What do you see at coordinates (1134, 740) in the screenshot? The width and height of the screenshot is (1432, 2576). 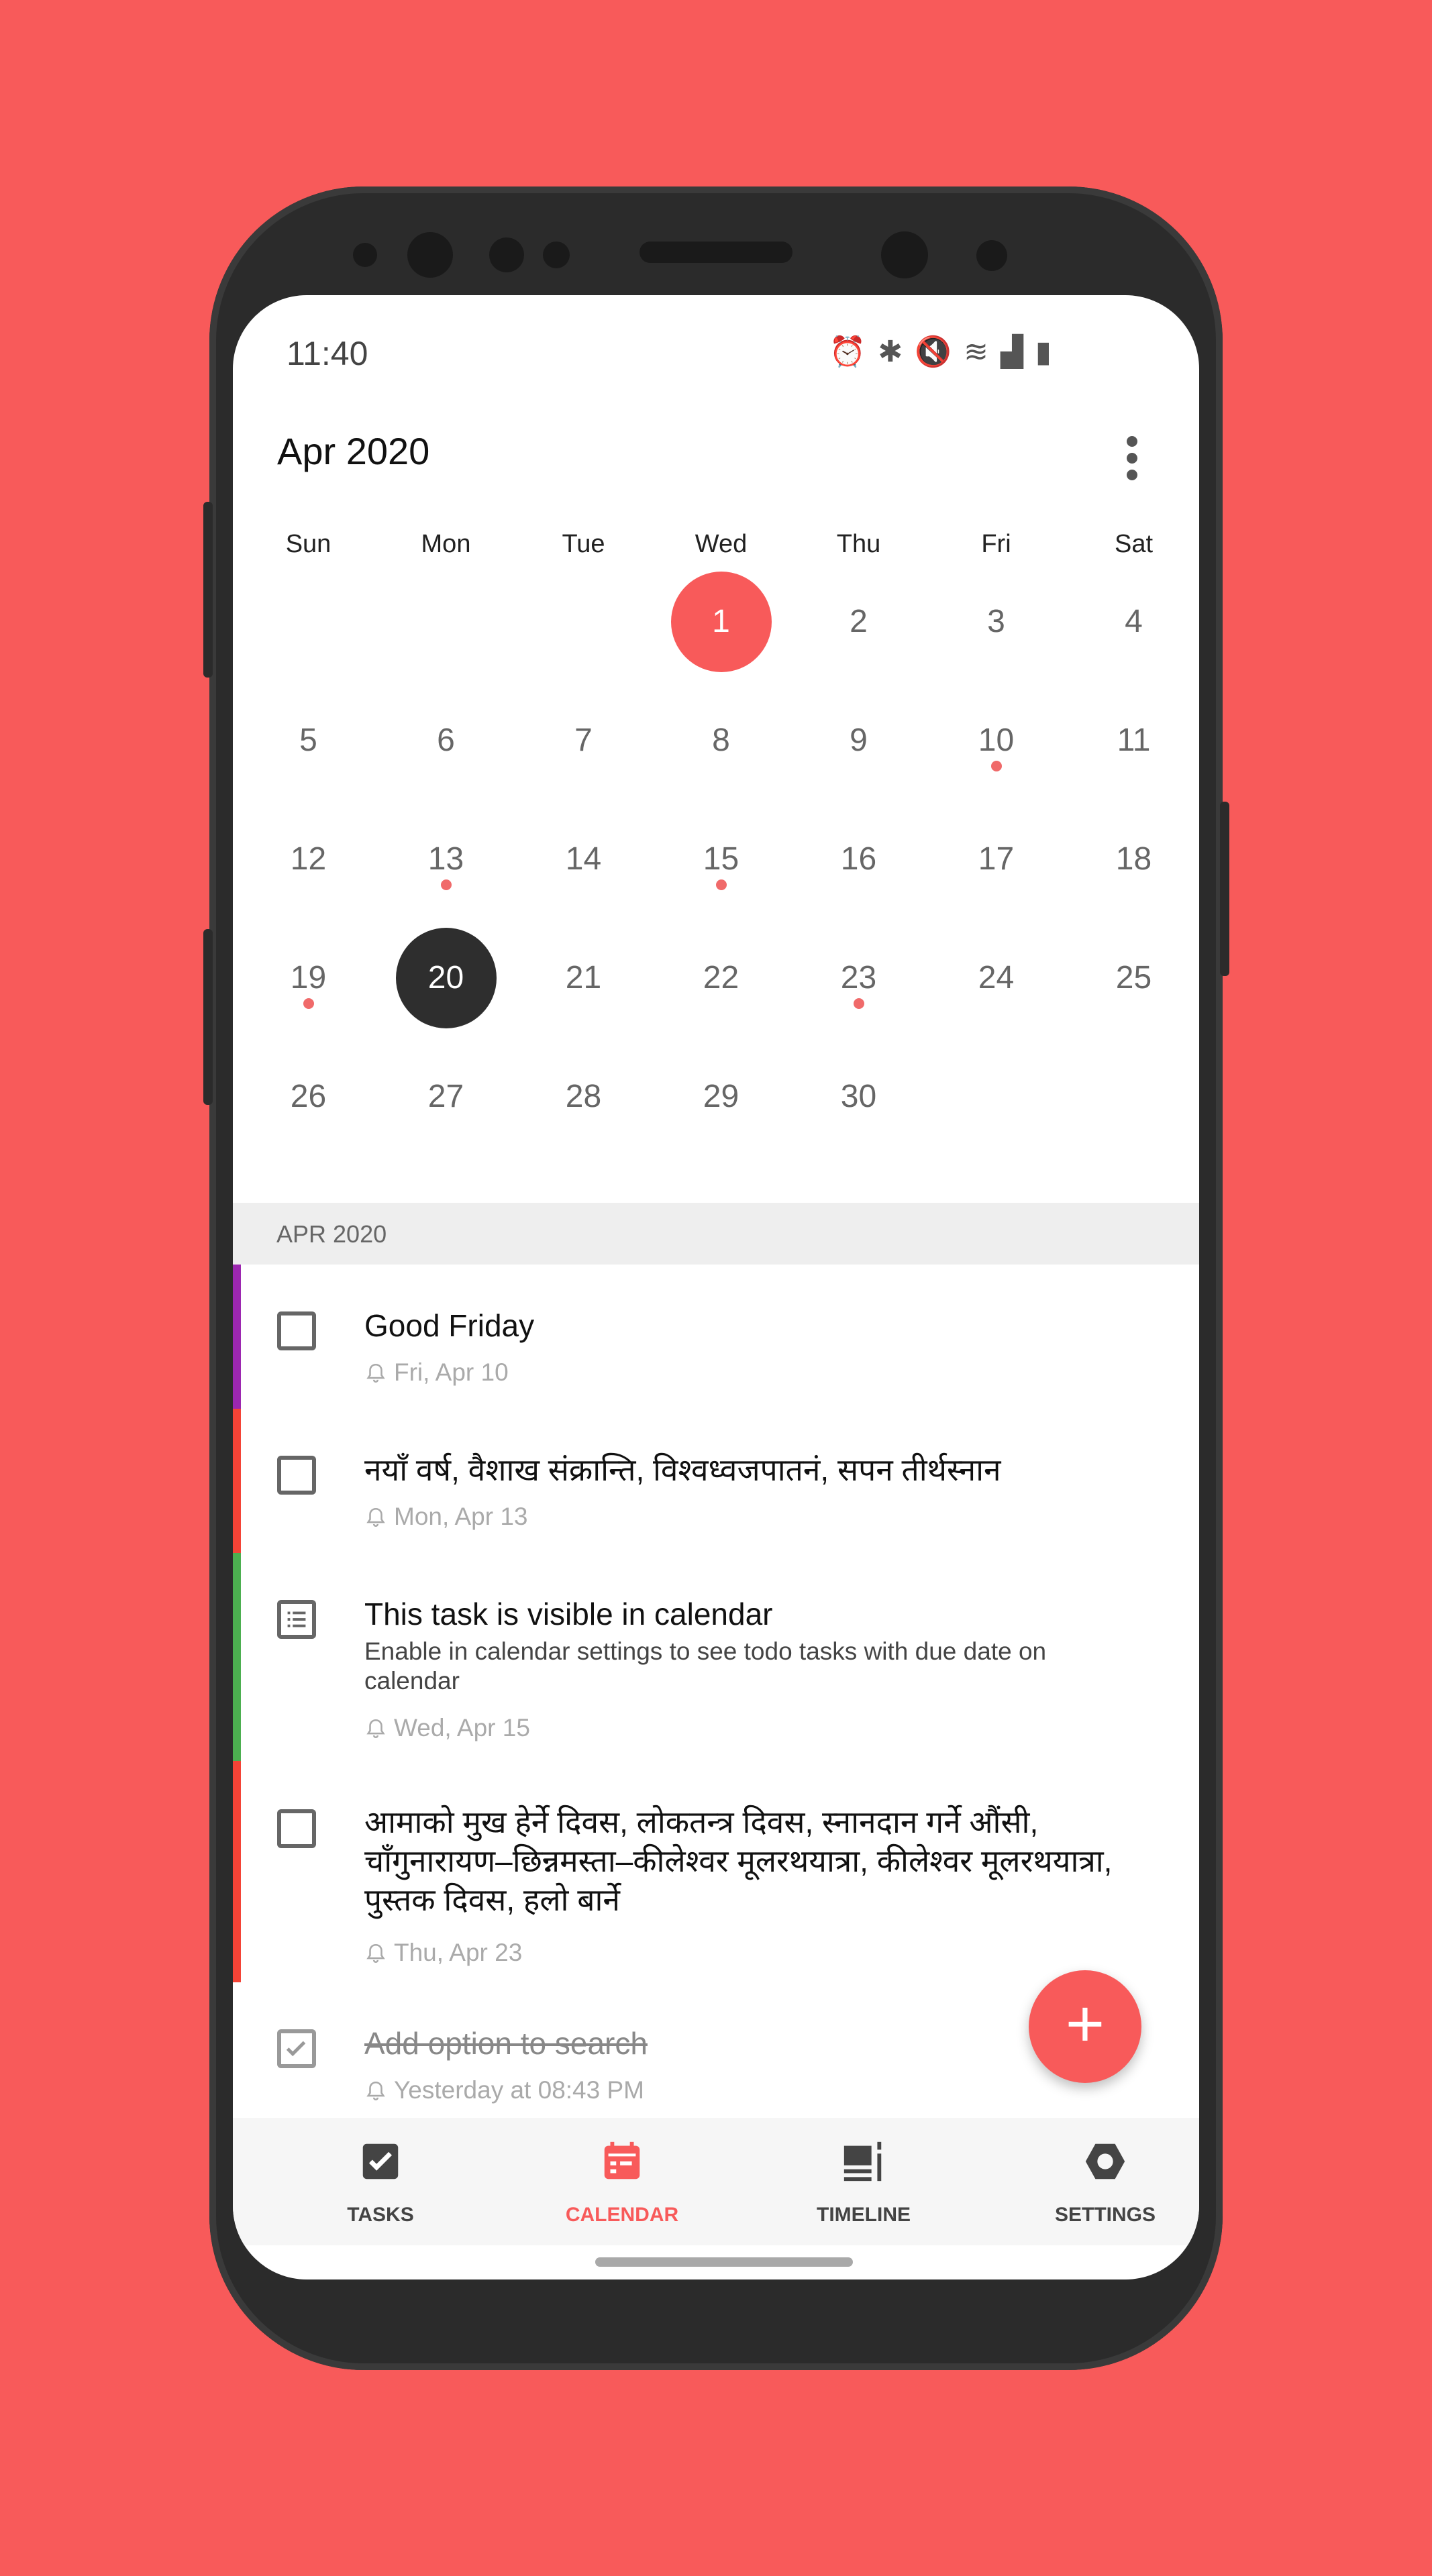 I see `calendar-day: 11` at bounding box center [1134, 740].